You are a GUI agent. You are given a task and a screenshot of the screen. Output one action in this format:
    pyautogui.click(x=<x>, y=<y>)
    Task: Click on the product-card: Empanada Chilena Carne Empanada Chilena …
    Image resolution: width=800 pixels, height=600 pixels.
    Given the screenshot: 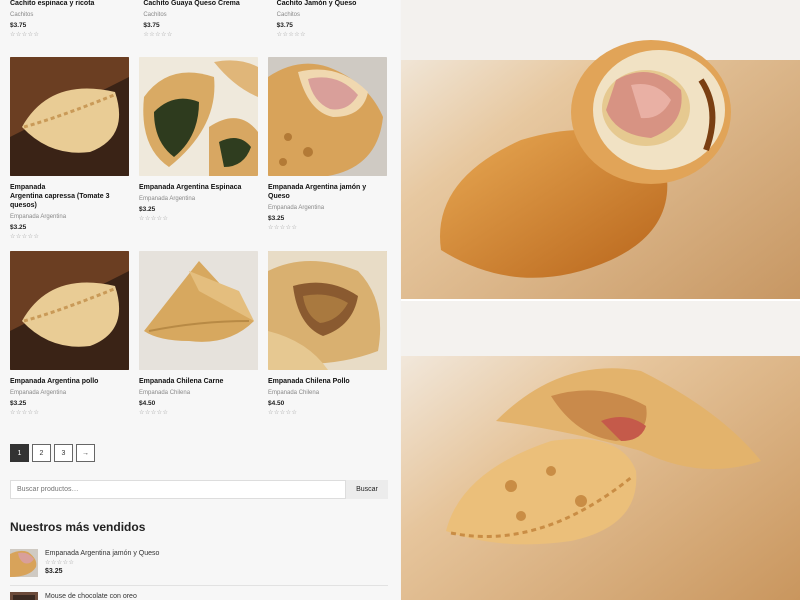 What is the action you would take?
    pyautogui.click(x=198, y=334)
    